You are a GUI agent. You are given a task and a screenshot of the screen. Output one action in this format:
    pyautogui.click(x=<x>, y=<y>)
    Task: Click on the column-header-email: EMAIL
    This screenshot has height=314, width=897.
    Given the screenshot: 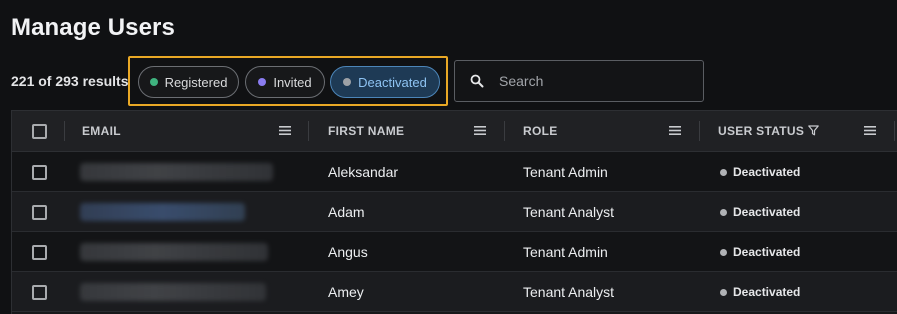 What is the action you would take?
    pyautogui.click(x=101, y=131)
    